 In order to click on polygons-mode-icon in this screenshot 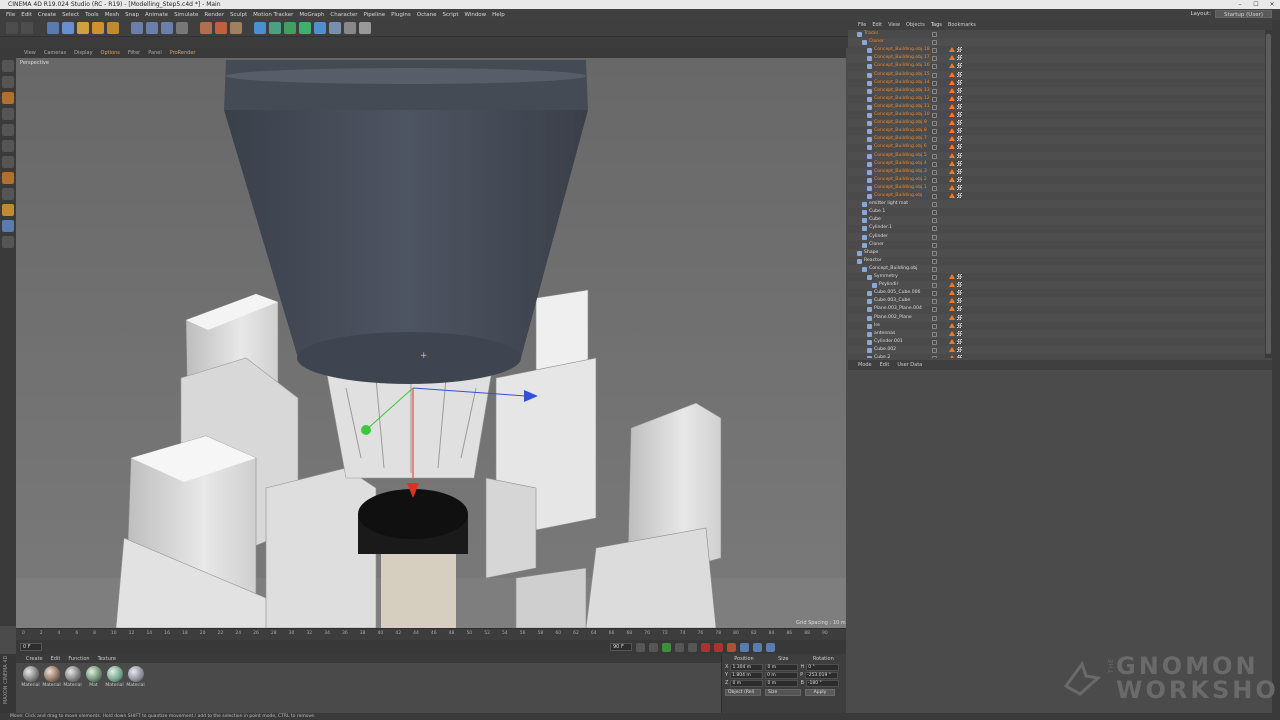, I will do `click(8, 162)`.